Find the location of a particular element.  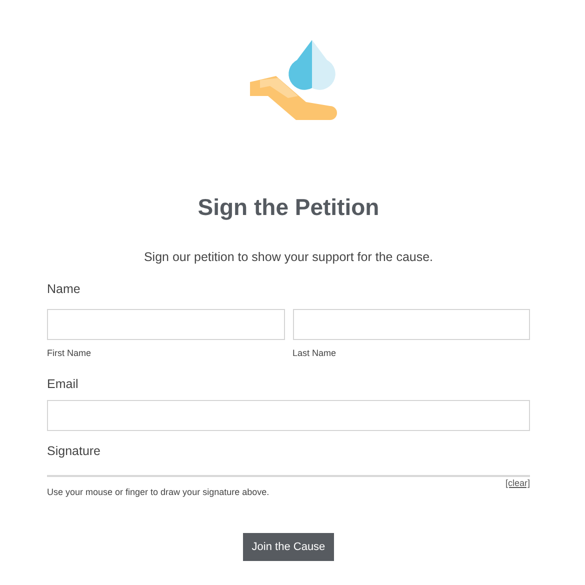

form-title: Sign the Petition is located at coordinates (289, 208).